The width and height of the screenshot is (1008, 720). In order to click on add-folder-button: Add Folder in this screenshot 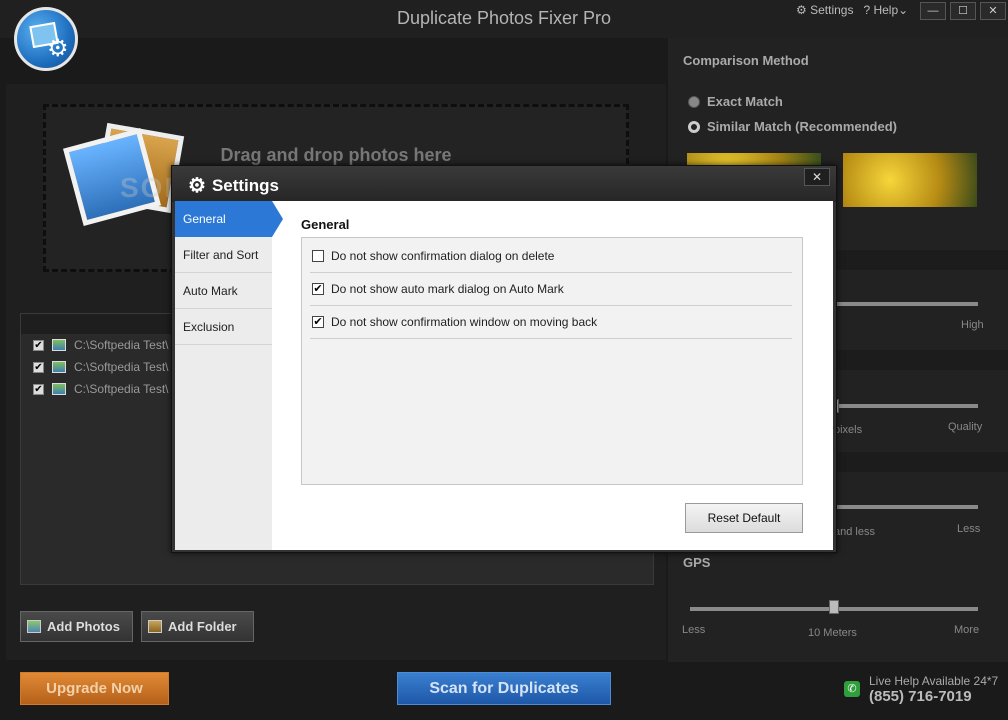, I will do `click(197, 626)`.